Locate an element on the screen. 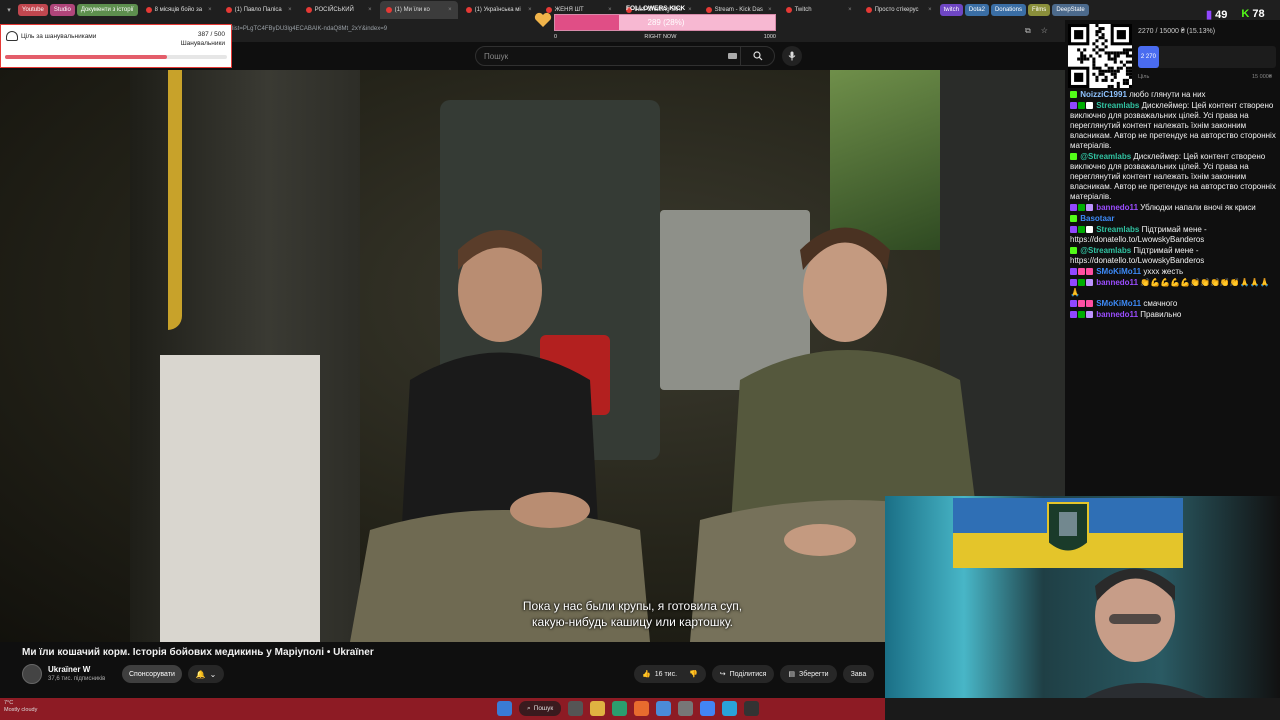  bookmark-pill: twitch is located at coordinates (951, 10).